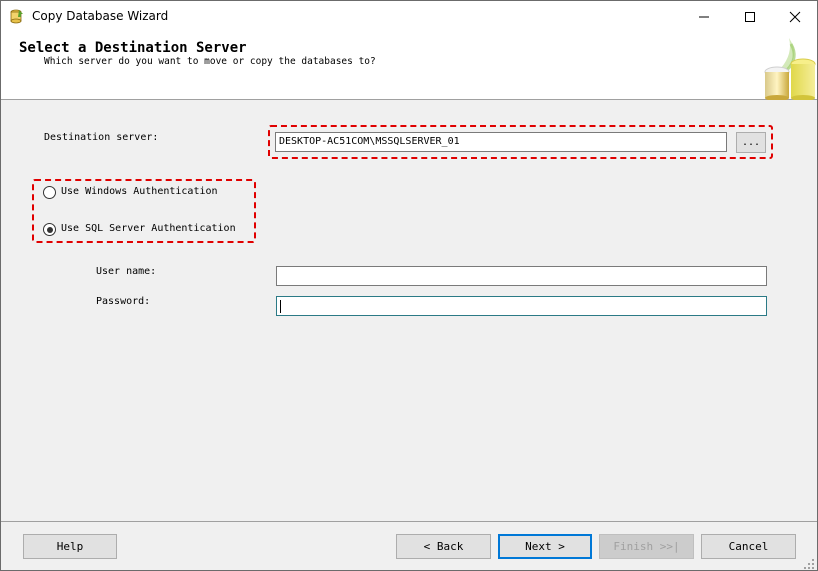  What do you see at coordinates (101, 137) in the screenshot?
I see `destination-server-label: Destination server:` at bounding box center [101, 137].